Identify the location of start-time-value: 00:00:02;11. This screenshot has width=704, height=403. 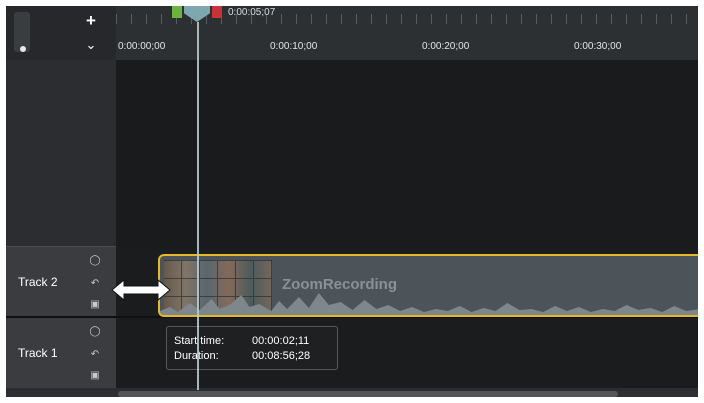
(281, 341).